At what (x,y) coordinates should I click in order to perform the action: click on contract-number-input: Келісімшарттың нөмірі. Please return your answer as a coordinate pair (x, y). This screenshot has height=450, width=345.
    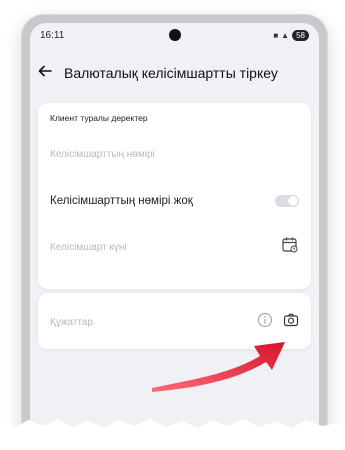
    Looking at the image, I should click on (174, 154).